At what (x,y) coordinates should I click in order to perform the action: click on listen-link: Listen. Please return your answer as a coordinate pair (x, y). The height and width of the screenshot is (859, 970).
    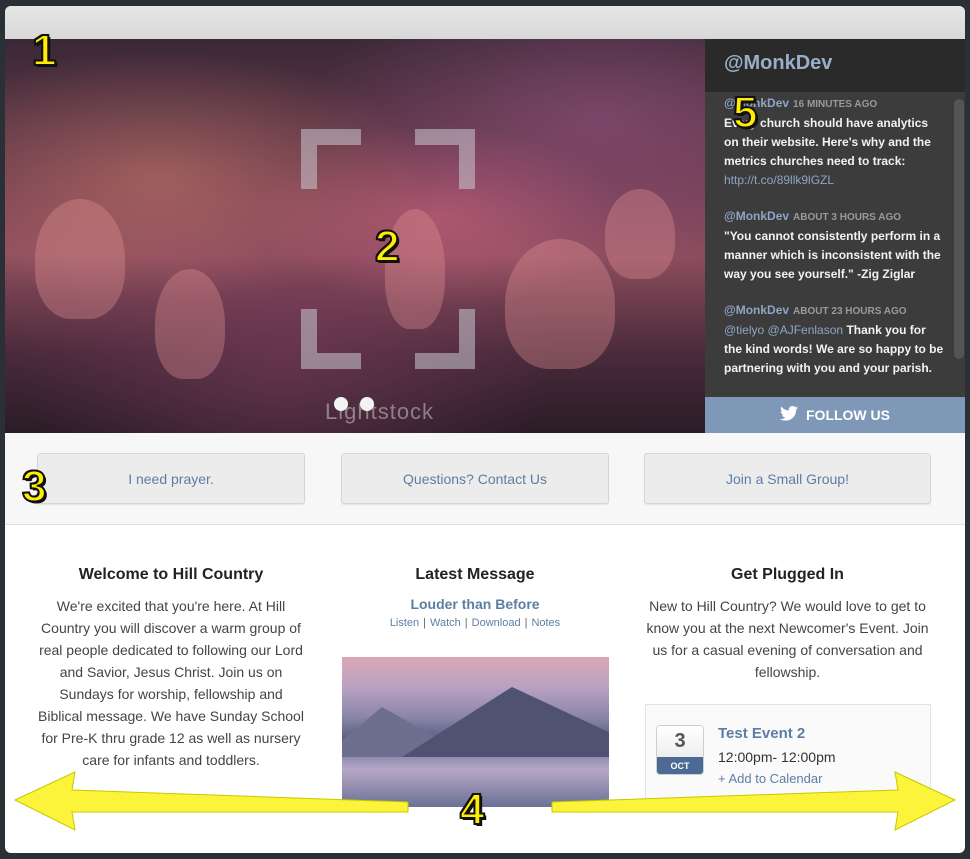
    Looking at the image, I should click on (404, 623).